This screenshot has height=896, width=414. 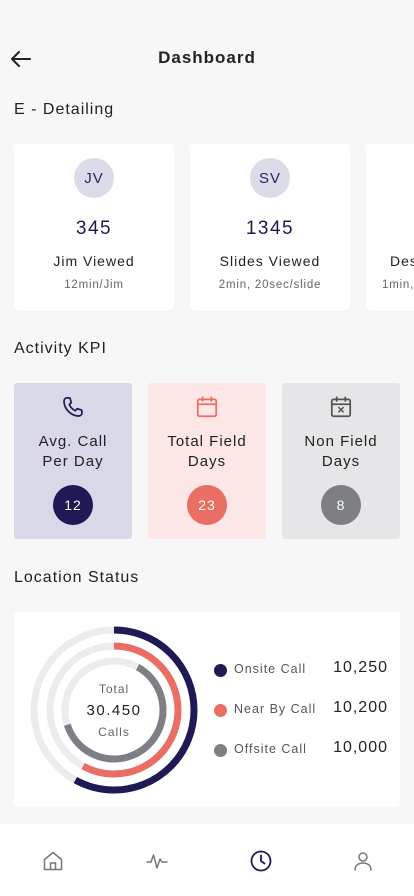 I want to click on avatar: SV, so click(x=270, y=178).